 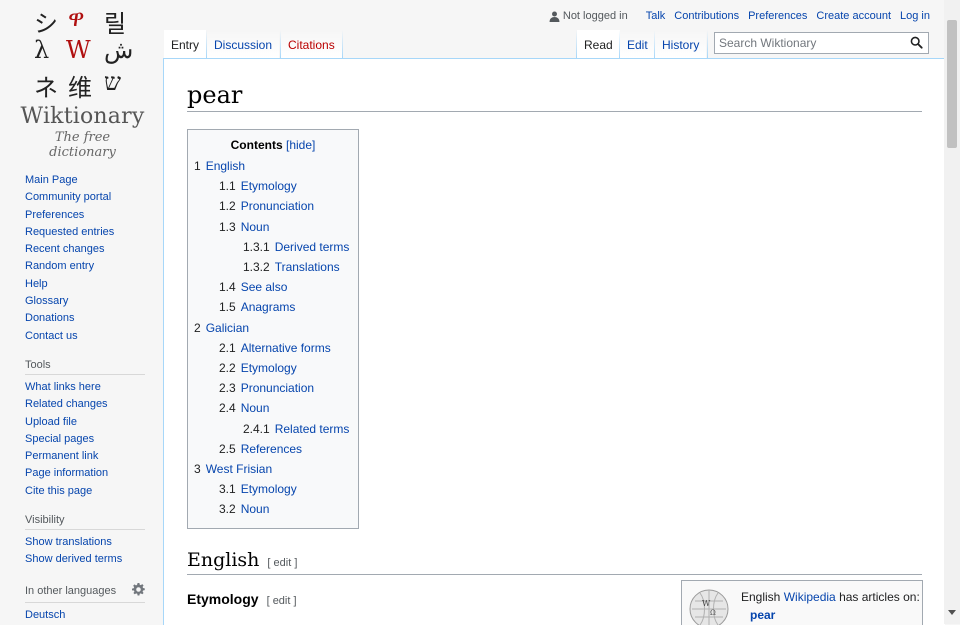 What do you see at coordinates (82, 82) in the screenshot?
I see `site-logo: シዋ릴 λWش ネ维ש Wiktionary The free dictionary` at bounding box center [82, 82].